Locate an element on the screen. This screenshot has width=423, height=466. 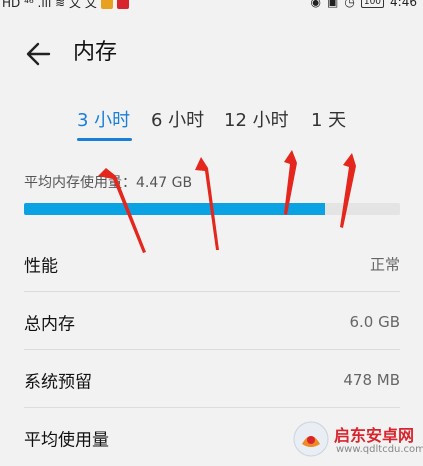
annotation-arrow is located at coordinates (348, 190).